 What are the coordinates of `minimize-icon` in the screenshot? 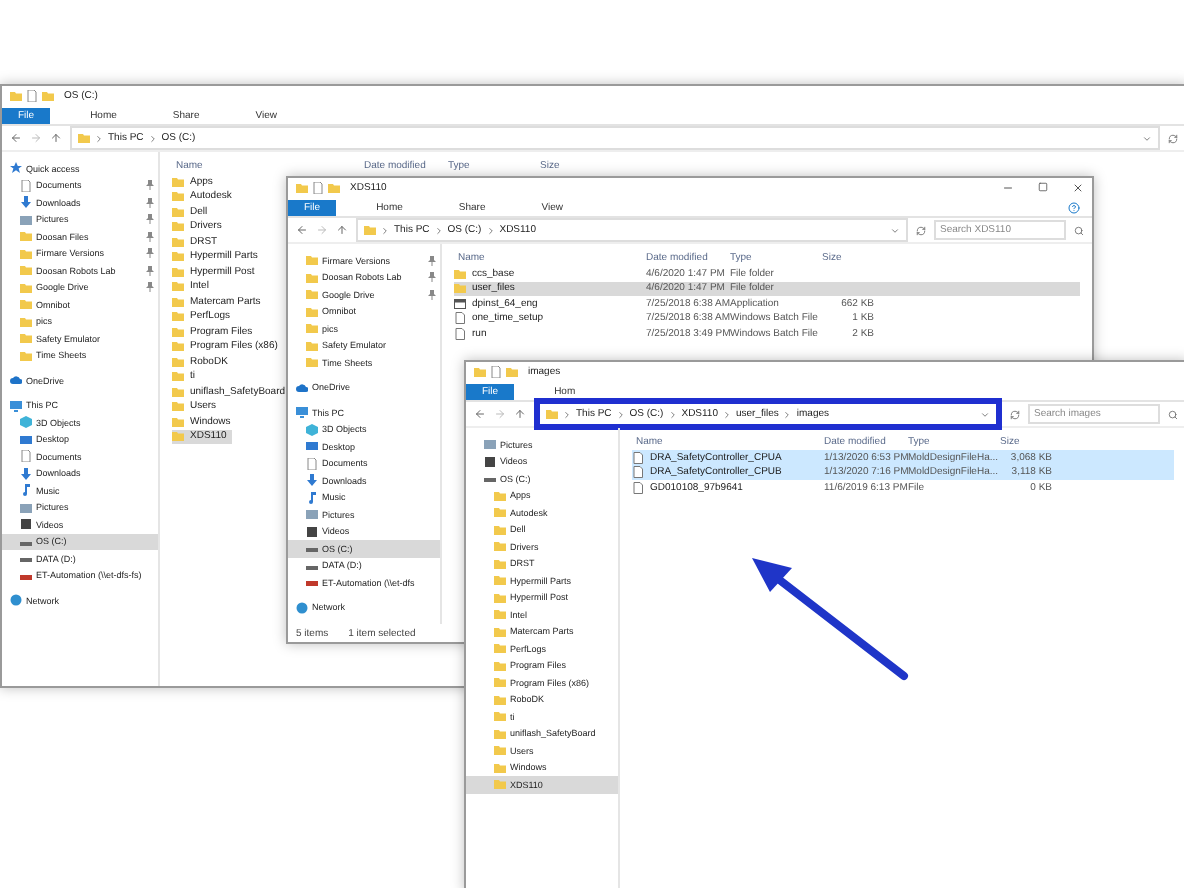 It's located at (1008, 188).